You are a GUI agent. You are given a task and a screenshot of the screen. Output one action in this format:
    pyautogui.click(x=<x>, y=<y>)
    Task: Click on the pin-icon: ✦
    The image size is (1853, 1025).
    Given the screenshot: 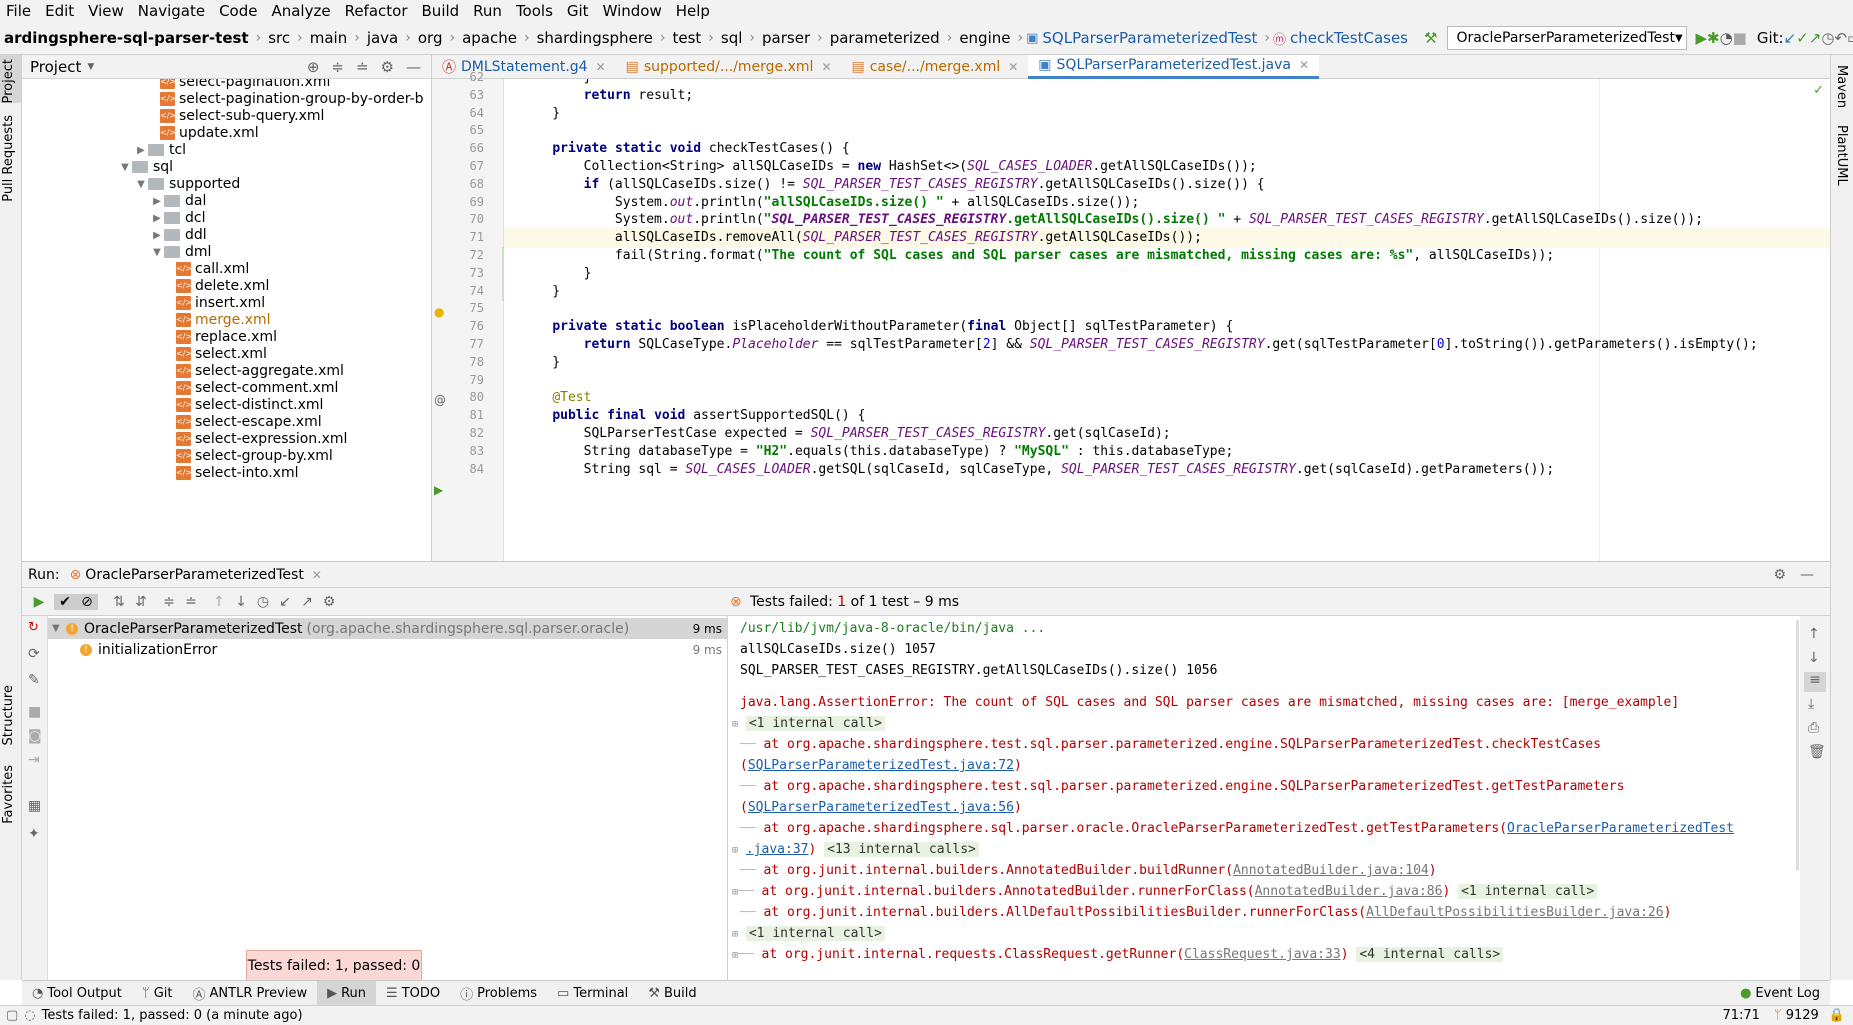 What is the action you would take?
    pyautogui.click(x=34, y=834)
    